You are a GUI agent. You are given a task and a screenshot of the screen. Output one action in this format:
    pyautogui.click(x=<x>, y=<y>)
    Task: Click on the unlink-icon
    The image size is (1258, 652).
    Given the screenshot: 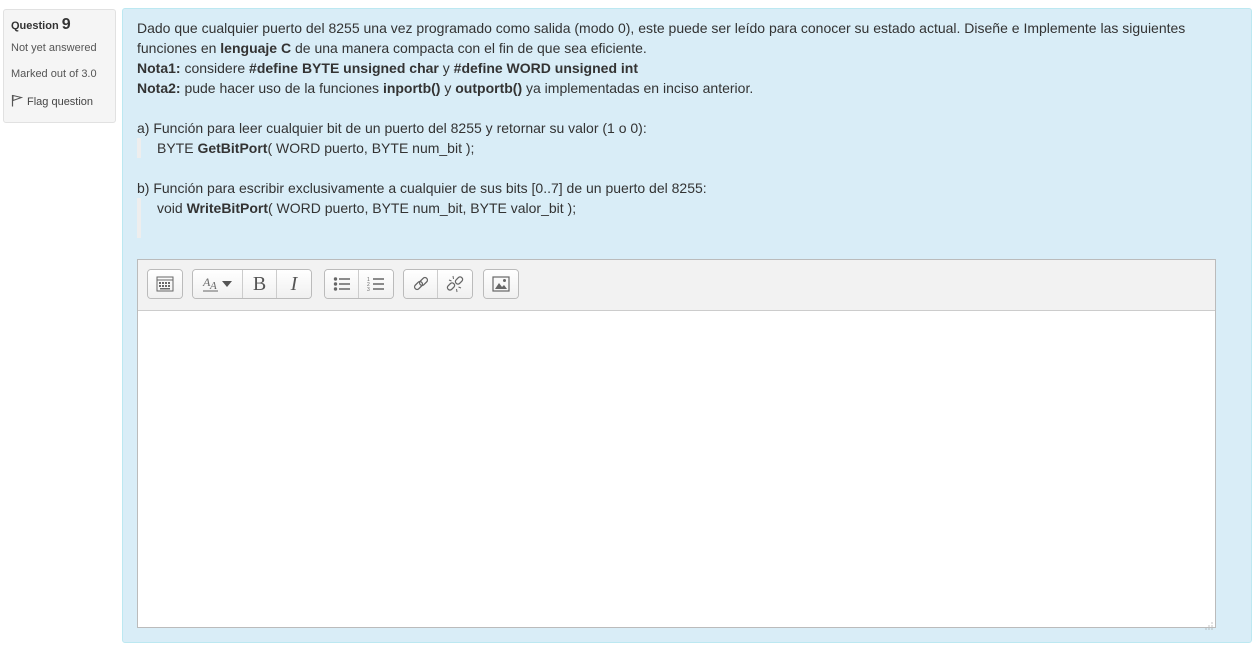 What is the action you would take?
    pyautogui.click(x=455, y=284)
    